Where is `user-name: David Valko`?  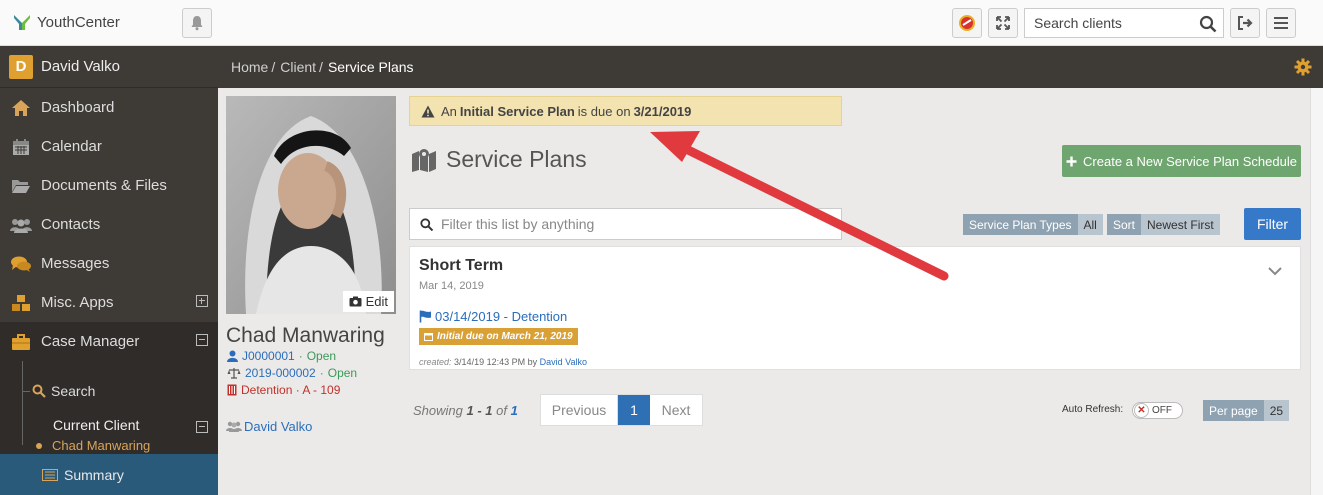
user-name: David Valko is located at coordinates (80, 66).